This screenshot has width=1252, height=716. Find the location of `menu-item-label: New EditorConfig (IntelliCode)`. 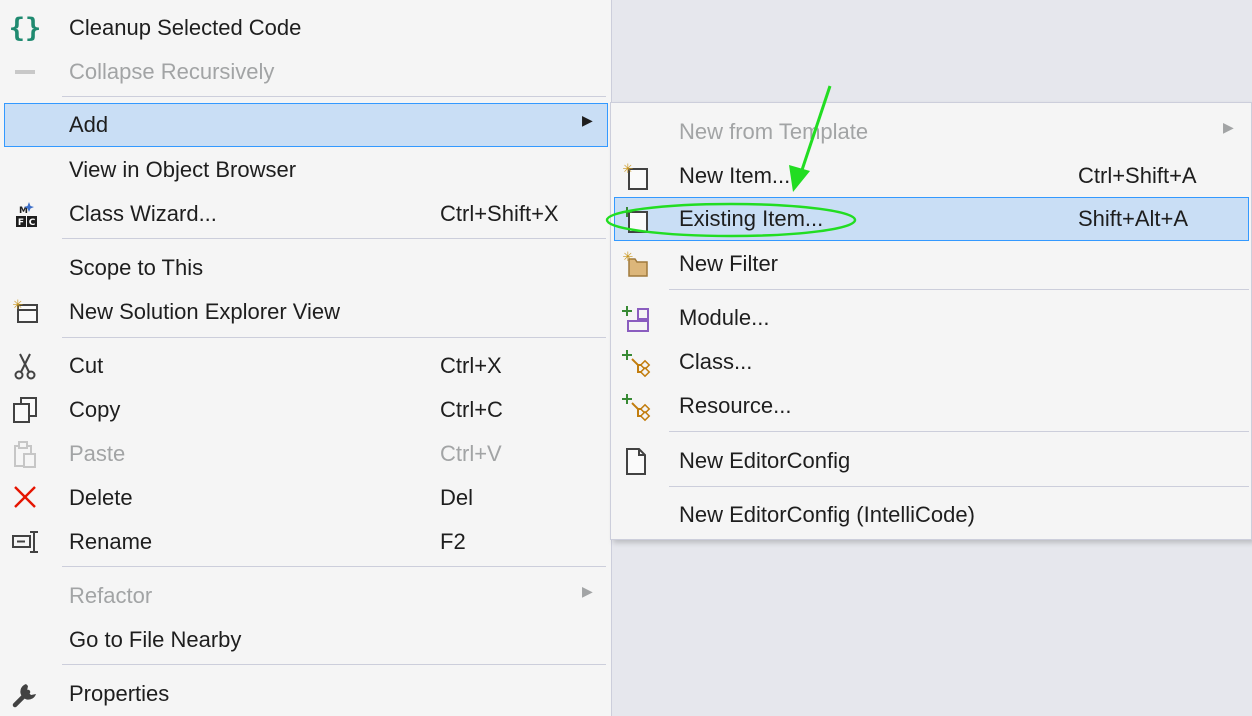

menu-item-label: New EditorConfig (IntelliCode) is located at coordinates (827, 514).